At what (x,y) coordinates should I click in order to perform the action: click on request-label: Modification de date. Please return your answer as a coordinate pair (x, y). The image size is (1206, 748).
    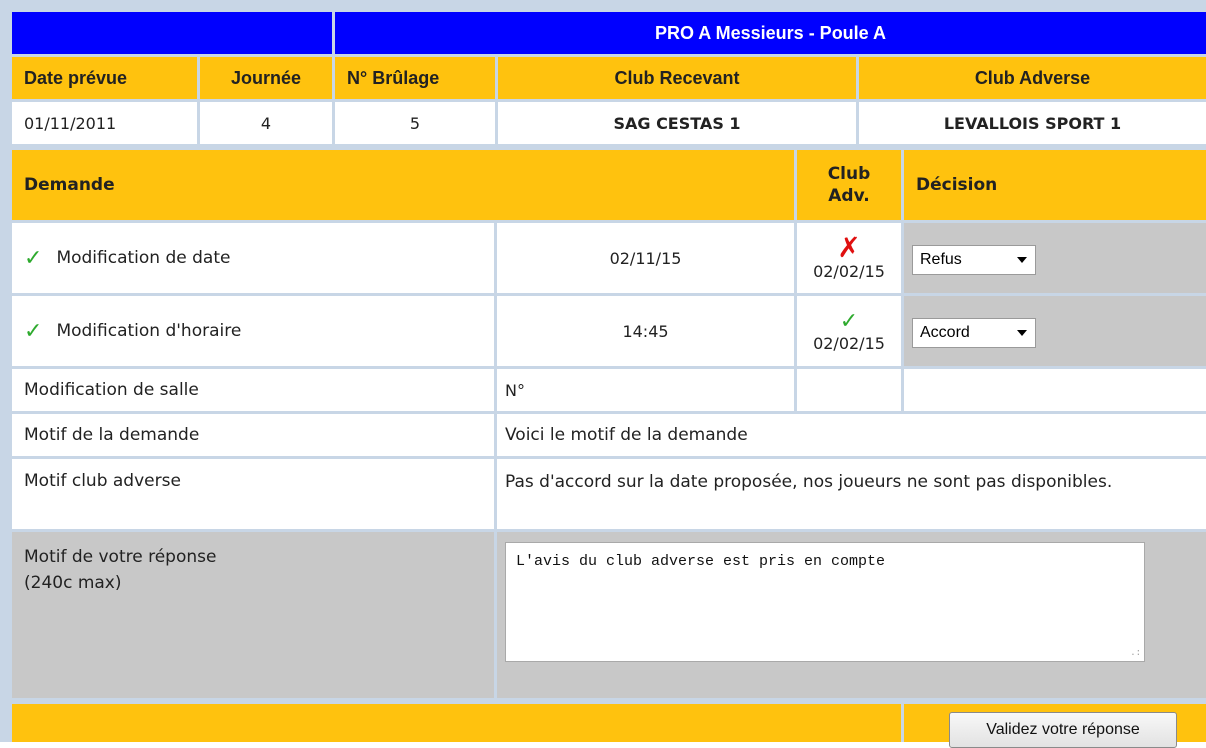
    Looking at the image, I should click on (143, 258).